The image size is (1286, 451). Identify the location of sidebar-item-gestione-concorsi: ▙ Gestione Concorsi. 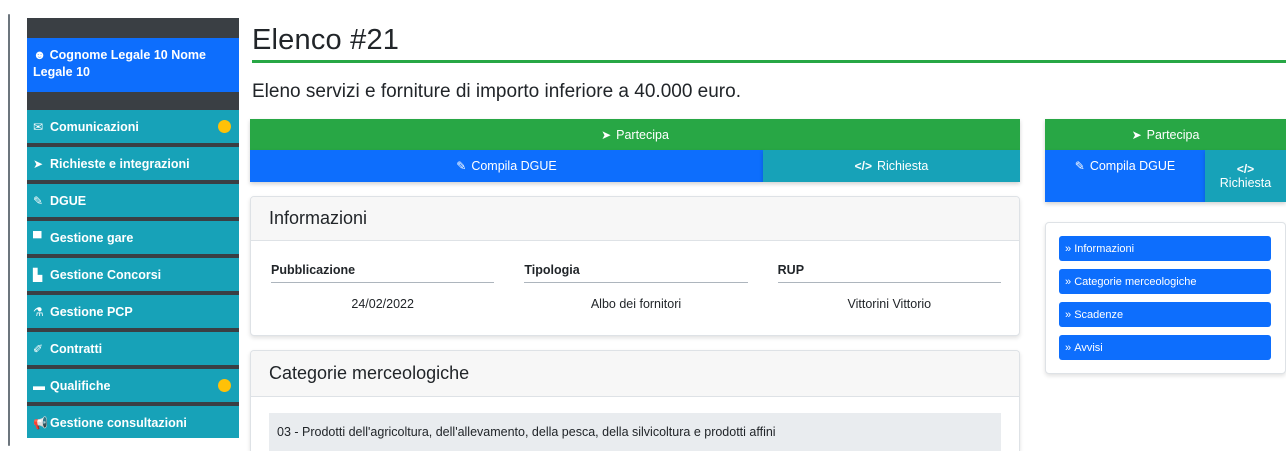
(133, 274).